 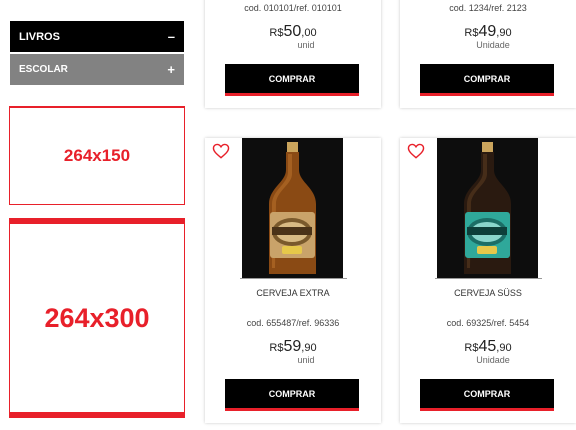 What do you see at coordinates (488, 293) in the screenshot?
I see `product-name: CERVEJA SÜSS` at bounding box center [488, 293].